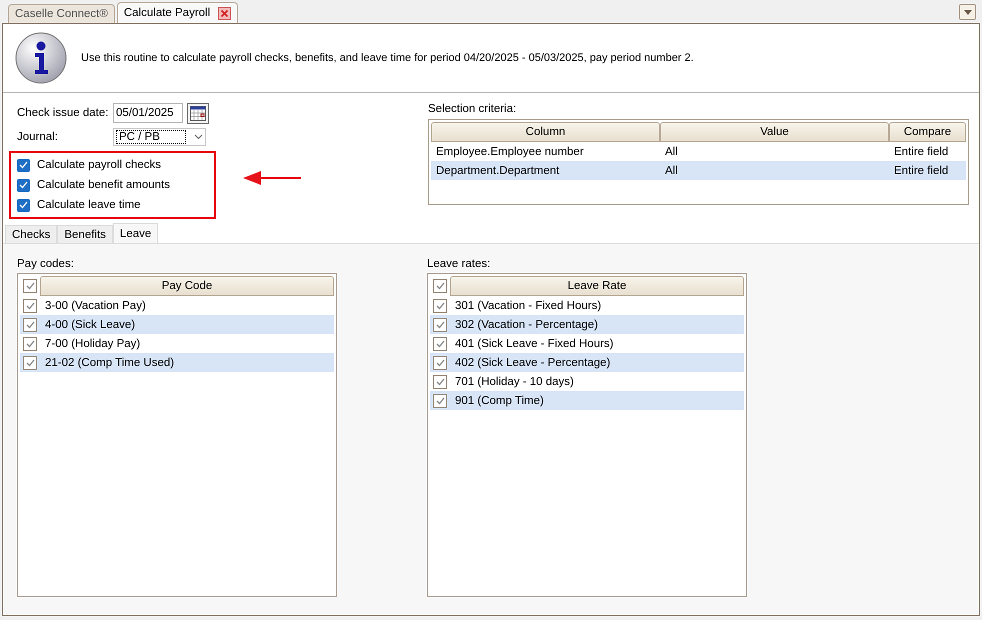 The width and height of the screenshot is (982, 620). I want to click on list-row: 4-00 (Sick Leave), so click(177, 324).